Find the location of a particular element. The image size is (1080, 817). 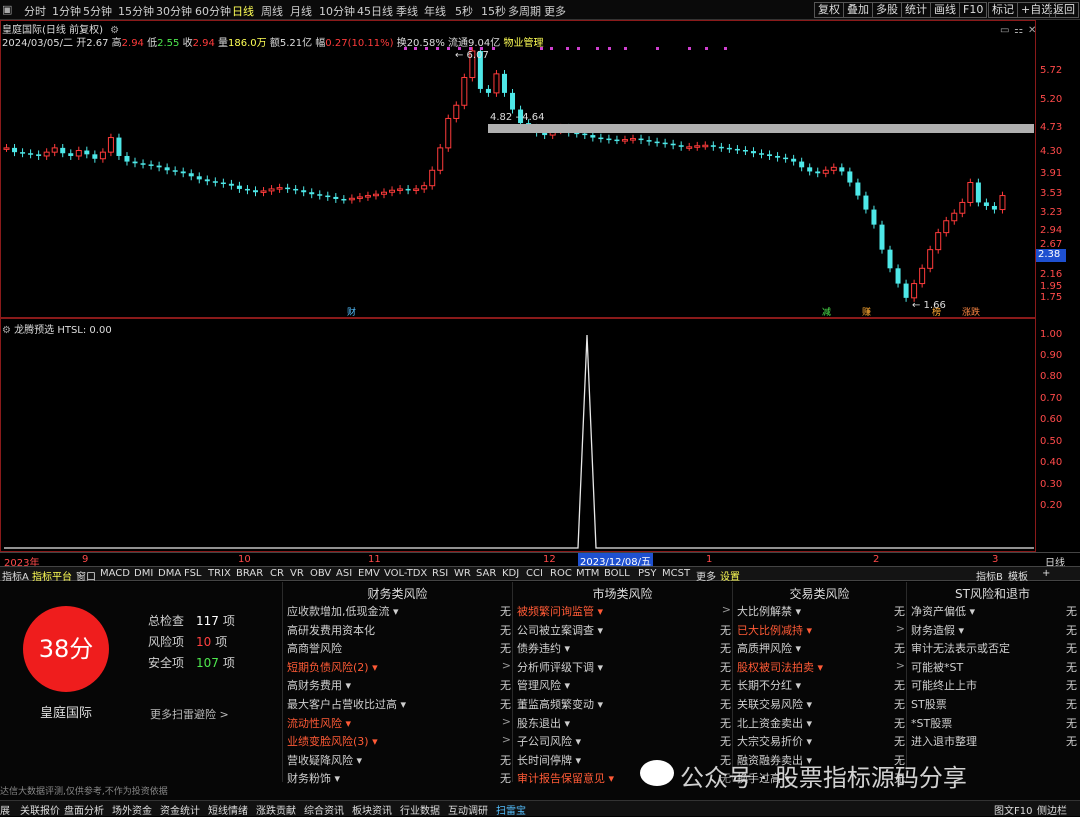

period-6: 日线 is located at coordinates (243, 11).